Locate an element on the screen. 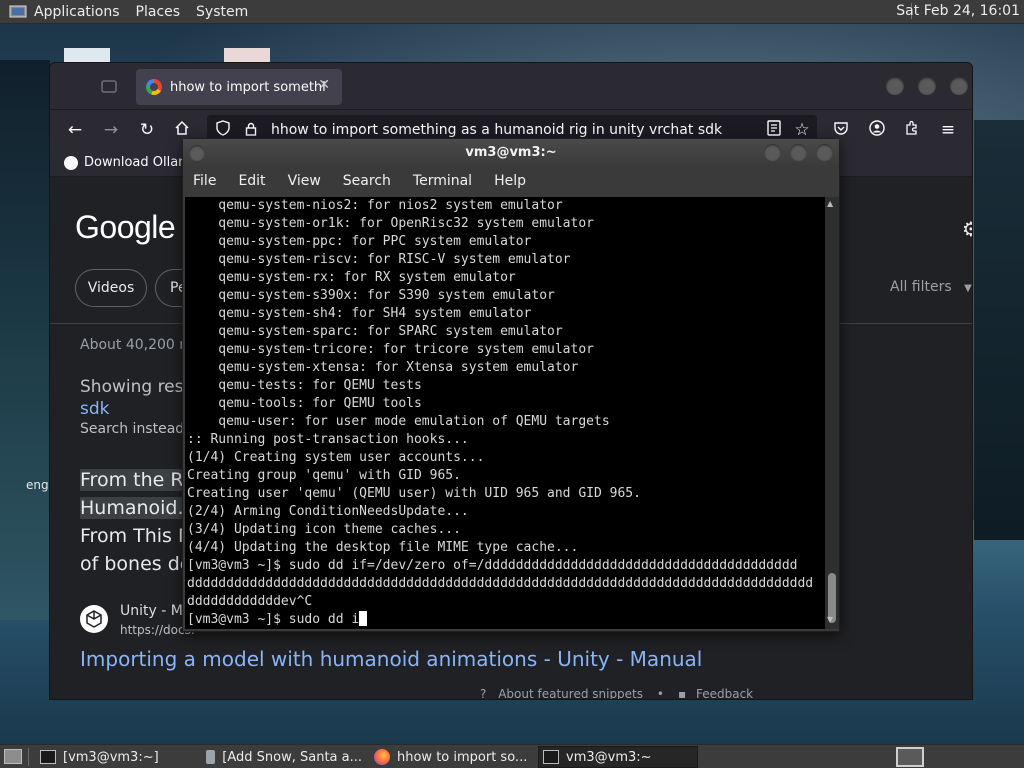 This screenshot has width=1024, height=768. wallpaper-trees-left is located at coordinates (25, 340).